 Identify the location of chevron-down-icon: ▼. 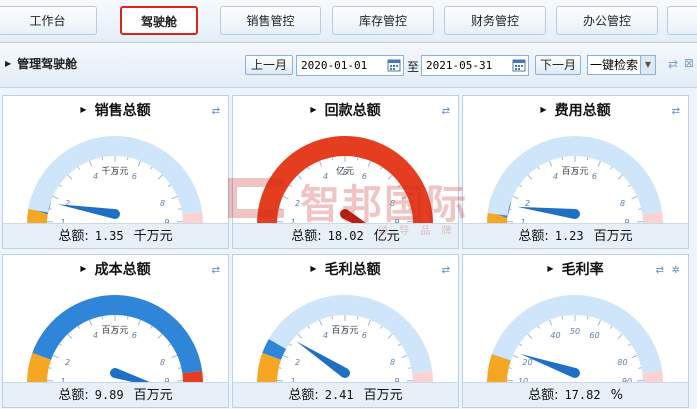
(647, 65).